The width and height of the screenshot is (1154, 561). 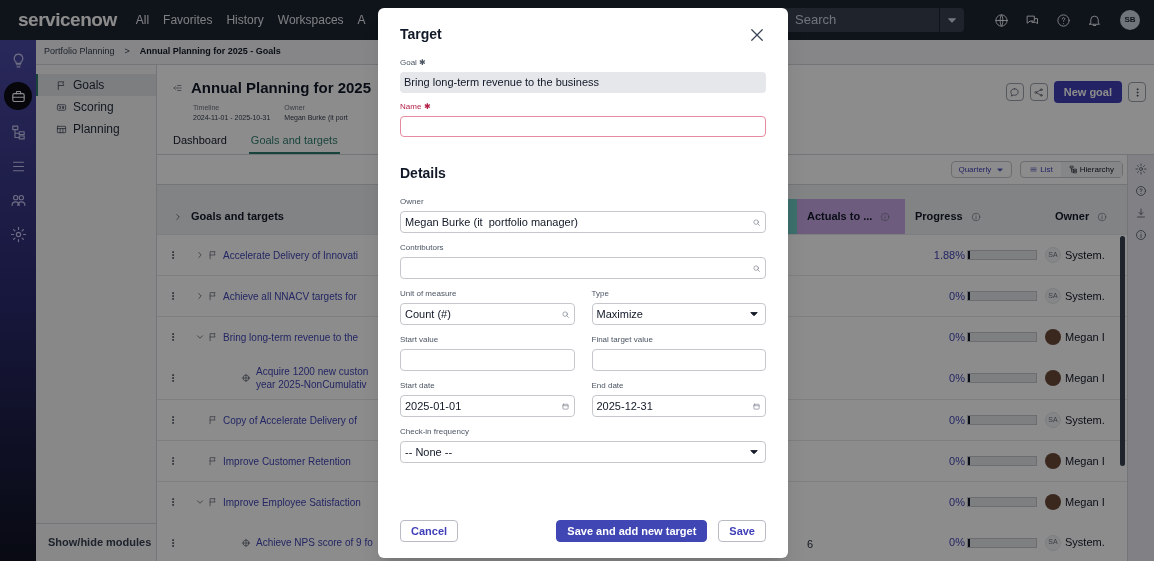 What do you see at coordinates (290, 296) in the screenshot?
I see `goal-link: Achieve all NNACV targets for` at bounding box center [290, 296].